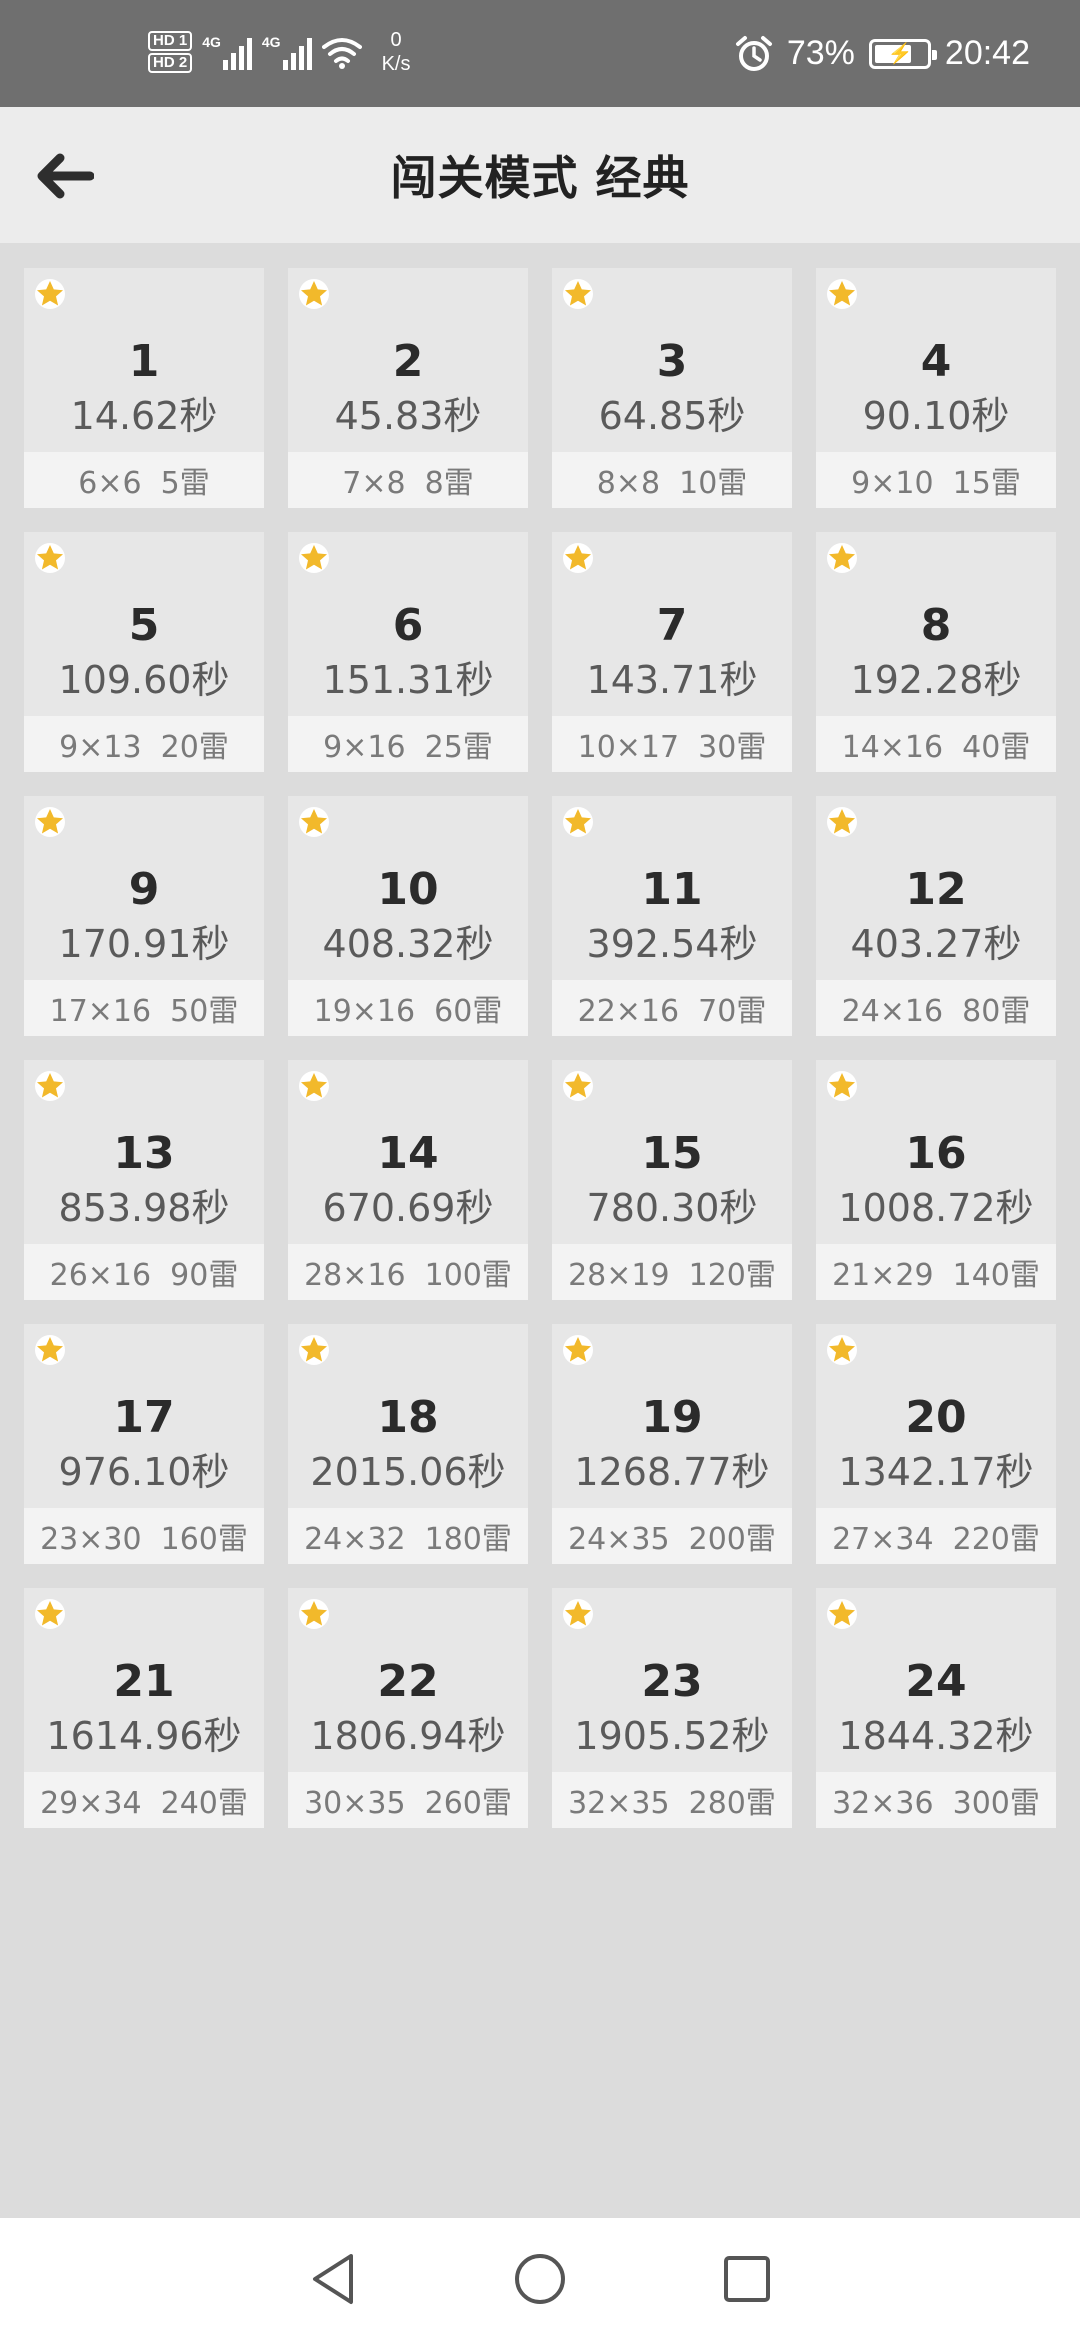  I want to click on level-number: 19, so click(672, 1417).